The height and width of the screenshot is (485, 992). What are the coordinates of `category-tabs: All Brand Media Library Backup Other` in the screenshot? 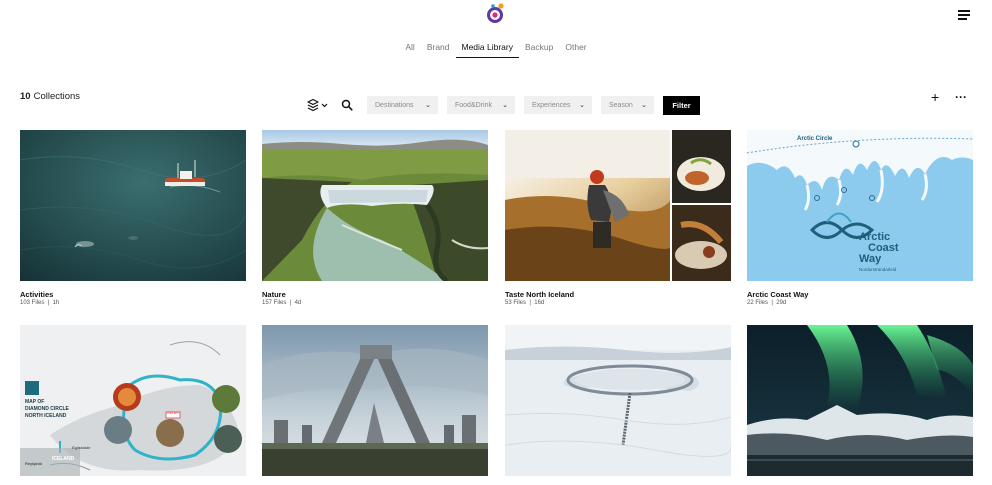 It's located at (496, 50).